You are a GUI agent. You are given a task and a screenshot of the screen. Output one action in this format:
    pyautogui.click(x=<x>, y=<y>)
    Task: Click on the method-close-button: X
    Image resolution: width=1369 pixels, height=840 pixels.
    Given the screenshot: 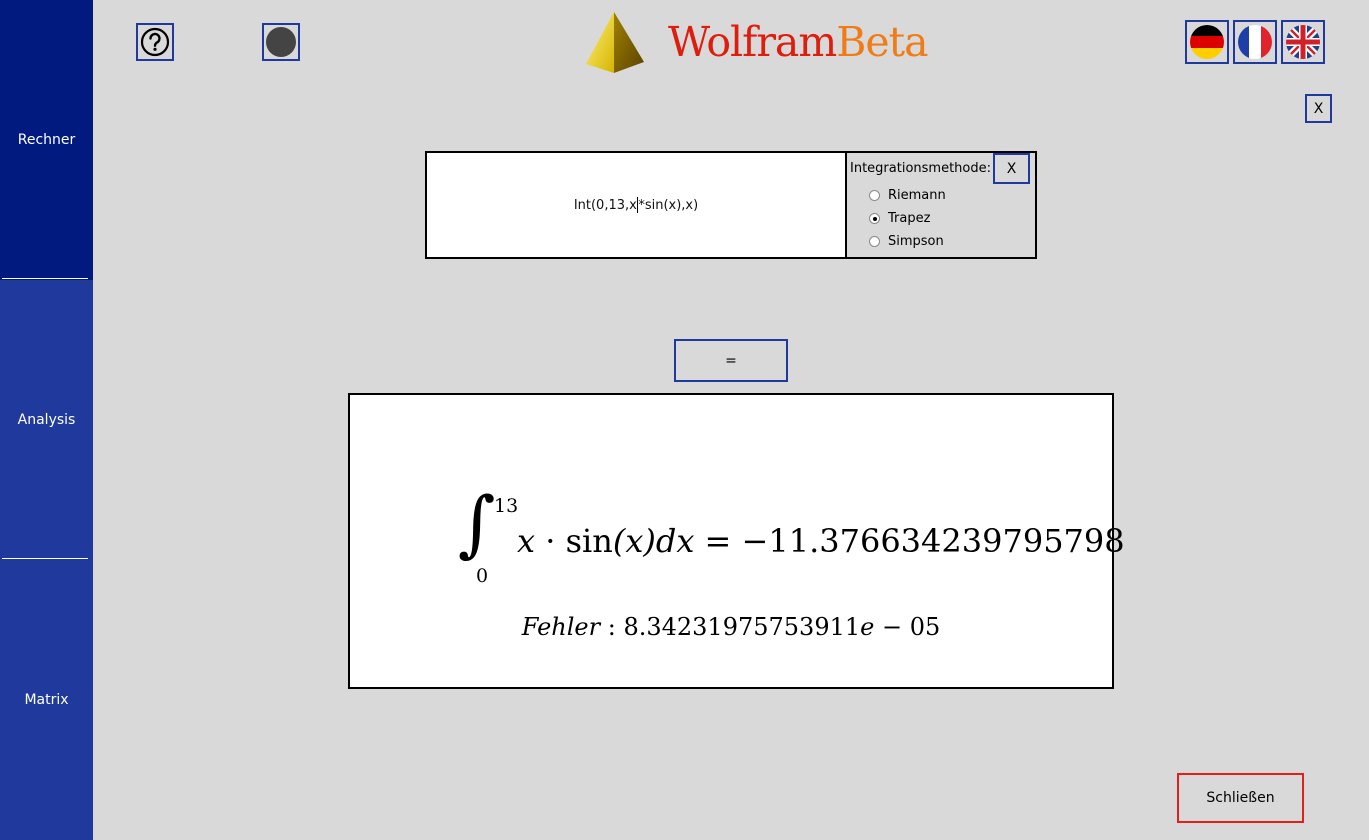 What is the action you would take?
    pyautogui.click(x=1011, y=168)
    